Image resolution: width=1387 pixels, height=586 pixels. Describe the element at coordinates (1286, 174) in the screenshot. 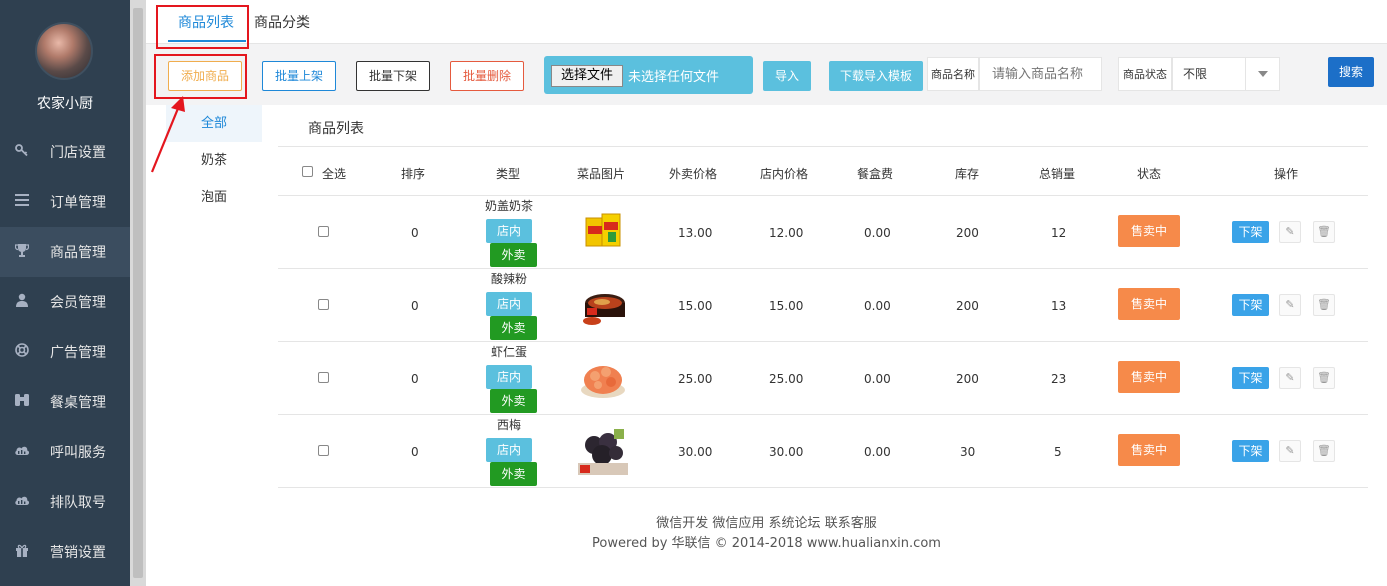

I see `th-actions: 操作` at that location.